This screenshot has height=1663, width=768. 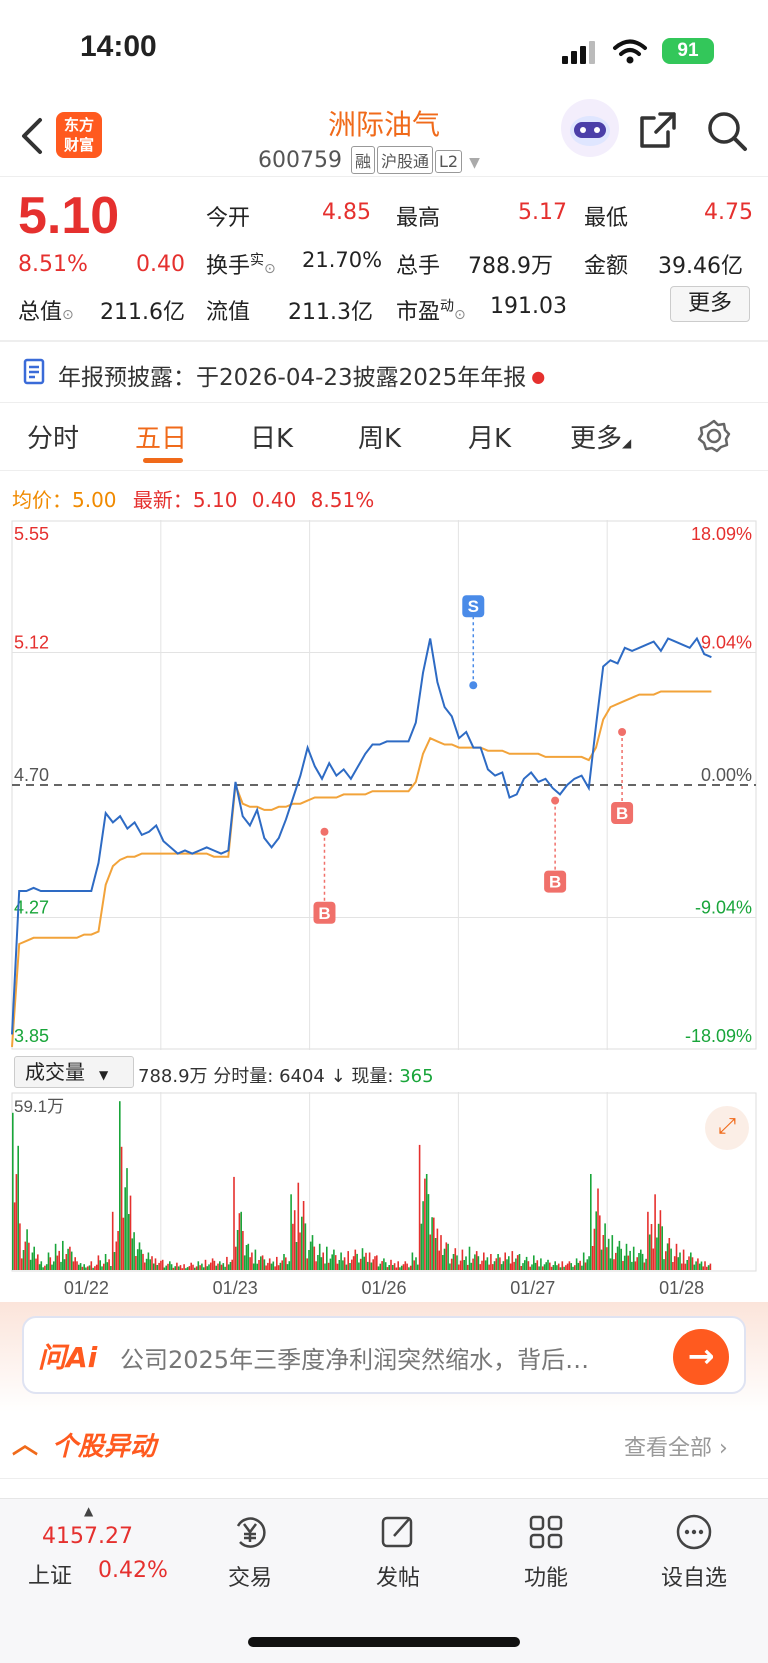 I want to click on battery-indicator: 91, so click(x=688, y=51).